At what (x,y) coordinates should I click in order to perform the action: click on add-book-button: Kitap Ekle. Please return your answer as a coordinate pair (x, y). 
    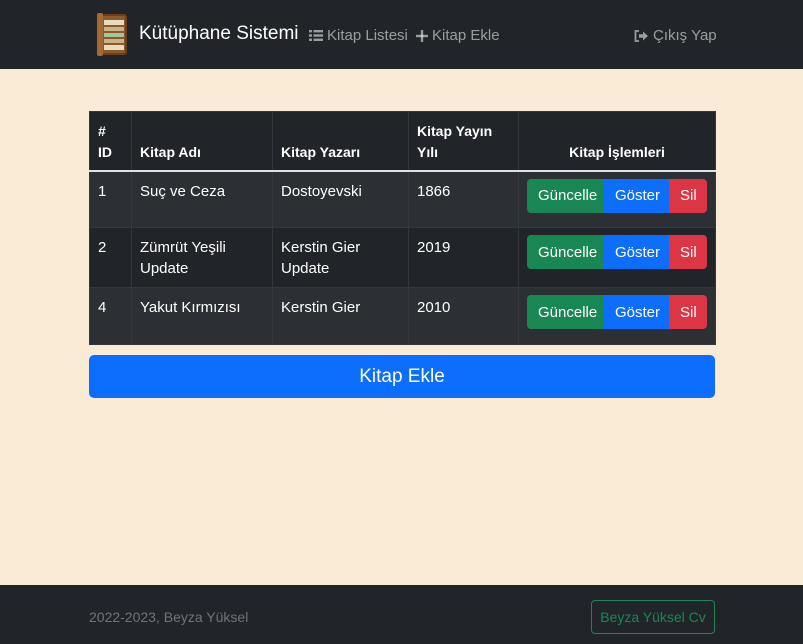
    Looking at the image, I should click on (402, 376).